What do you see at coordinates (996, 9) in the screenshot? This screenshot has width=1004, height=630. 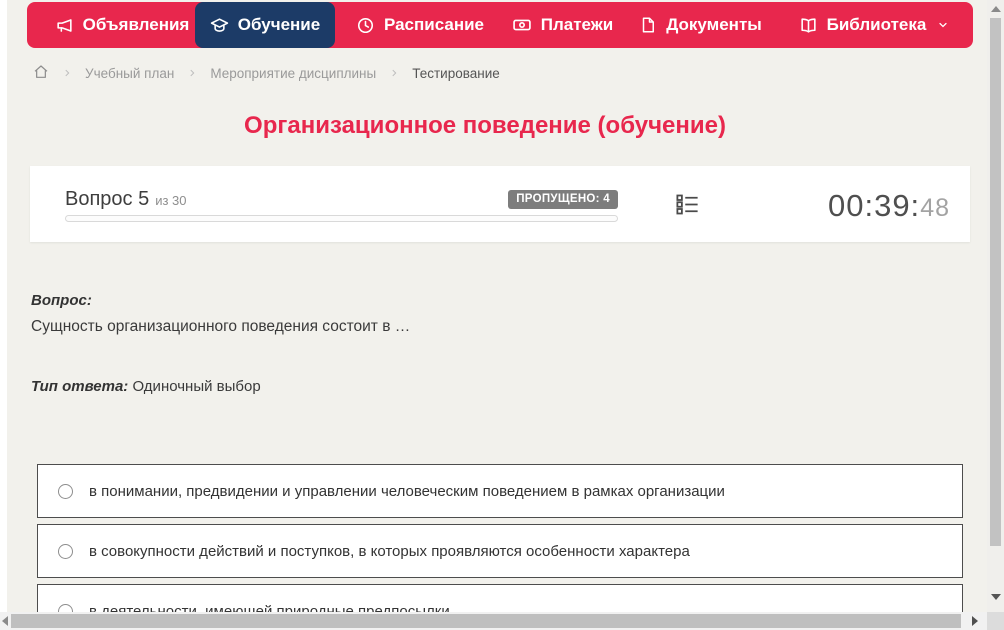 I see `scroll-up-arrow-icon` at bounding box center [996, 9].